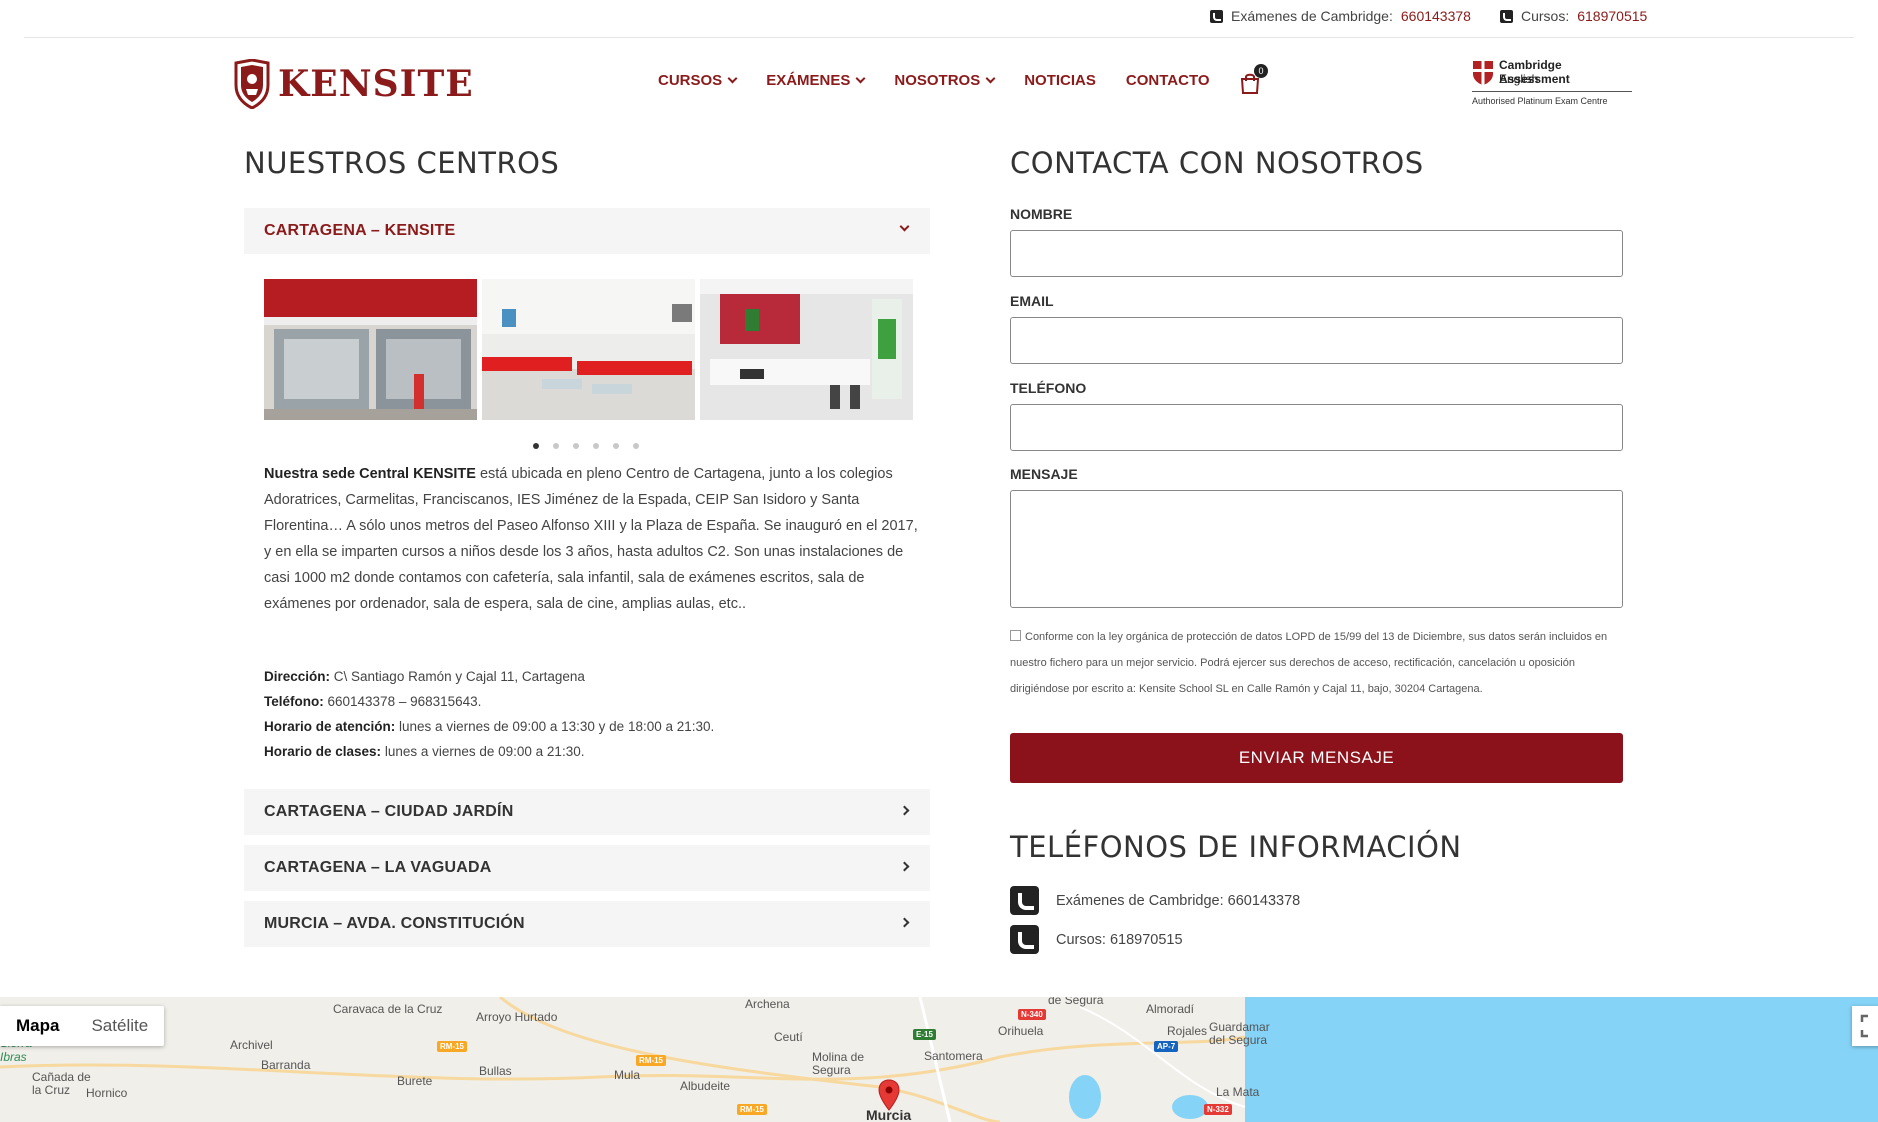 This screenshot has height=1122, width=1878. I want to click on map-marker-icon, so click(889, 1095).